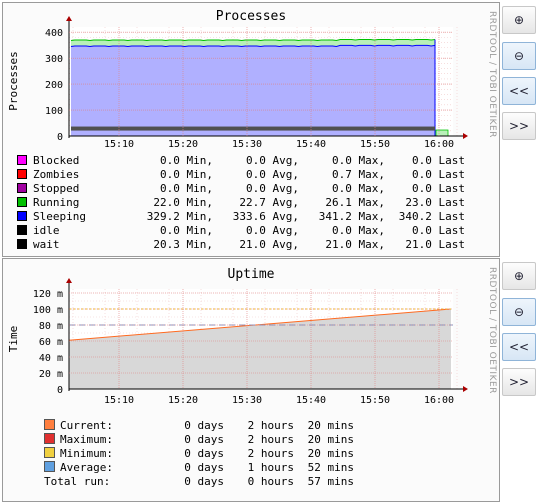  What do you see at coordinates (439, 400) in the screenshot?
I see `x-tick-label: 16:00` at bounding box center [439, 400].